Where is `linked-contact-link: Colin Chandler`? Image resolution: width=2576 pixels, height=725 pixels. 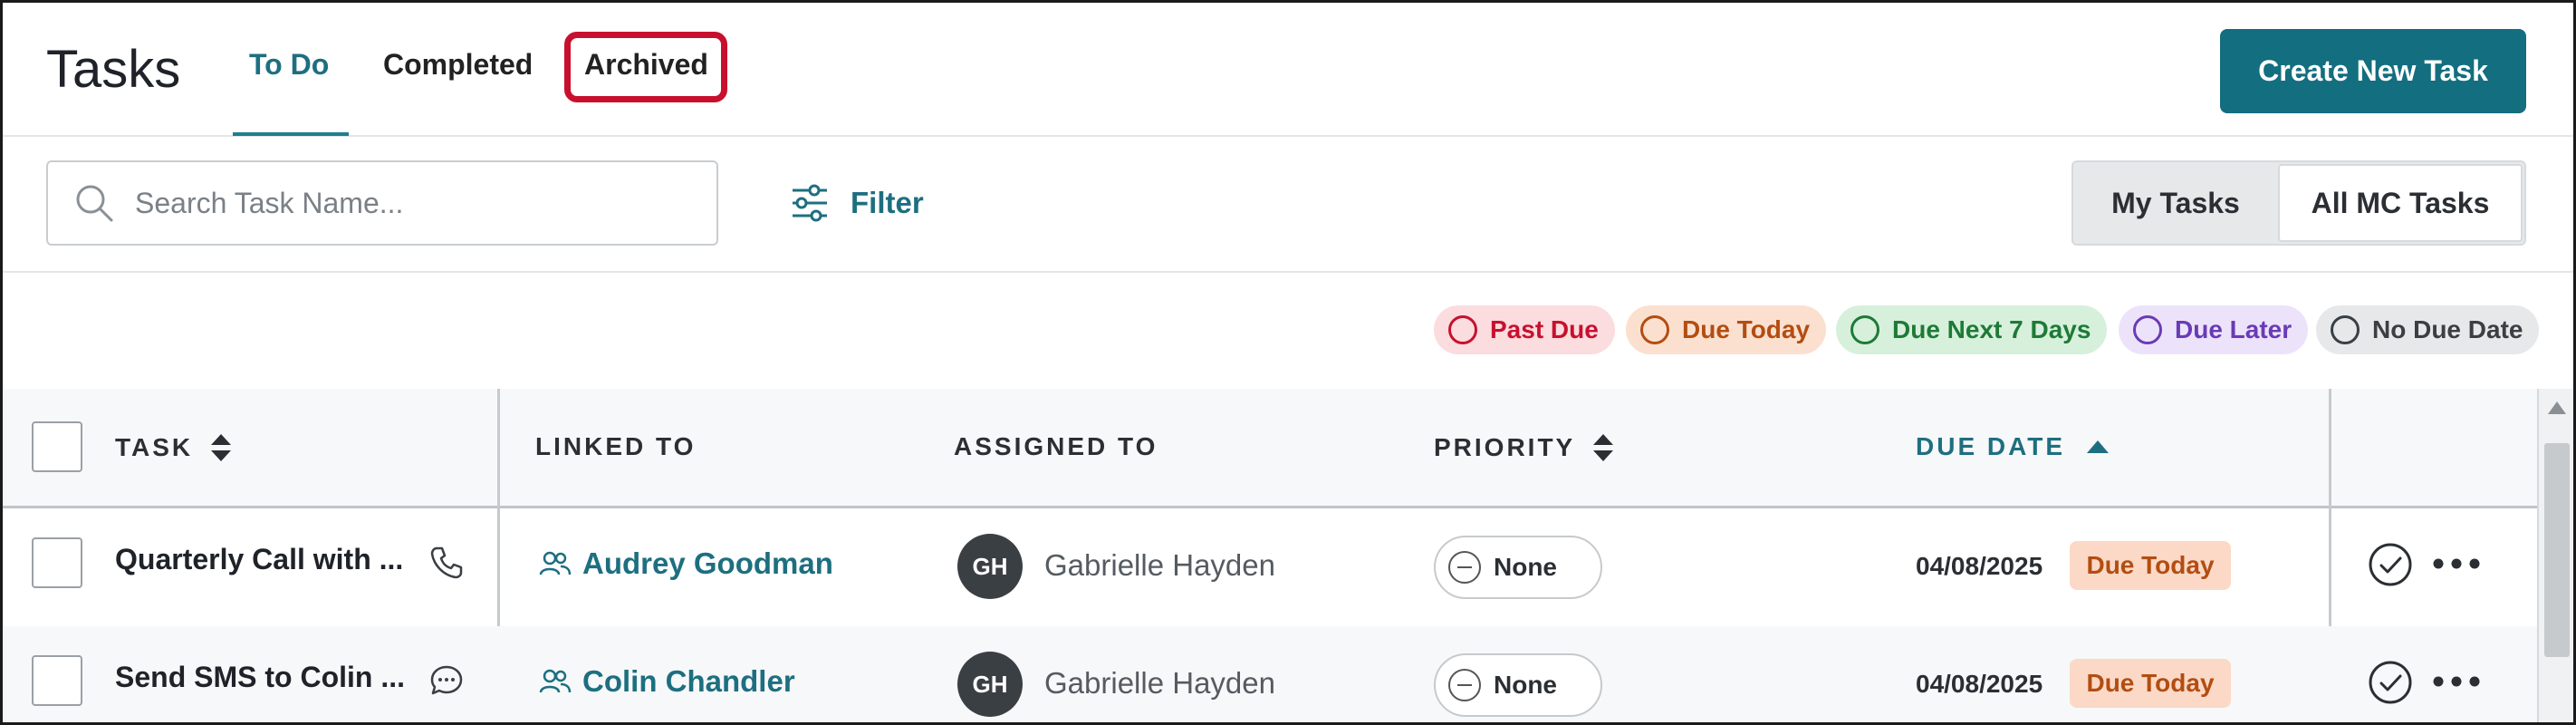 linked-contact-link: Colin Chandler is located at coordinates (667, 681).